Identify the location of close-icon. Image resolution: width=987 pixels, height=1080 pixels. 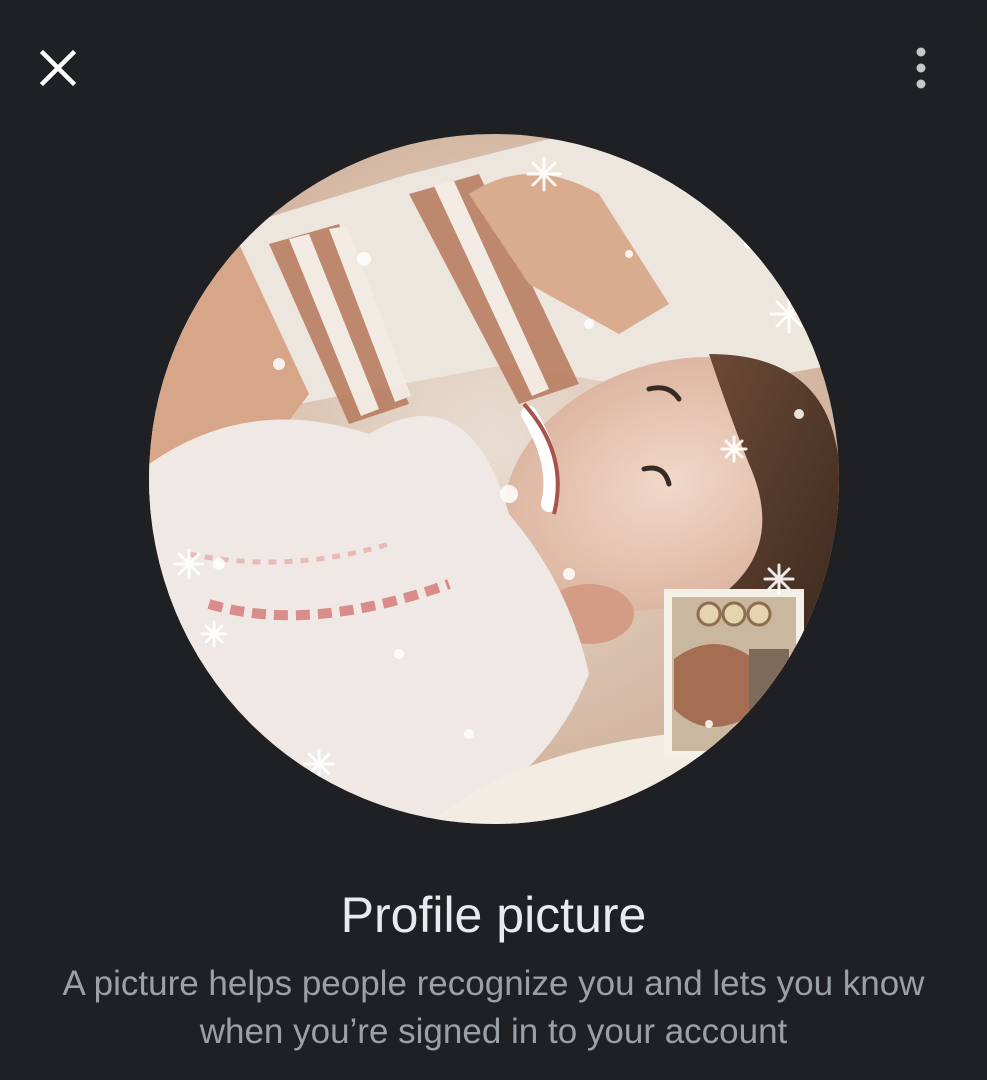
(58, 68).